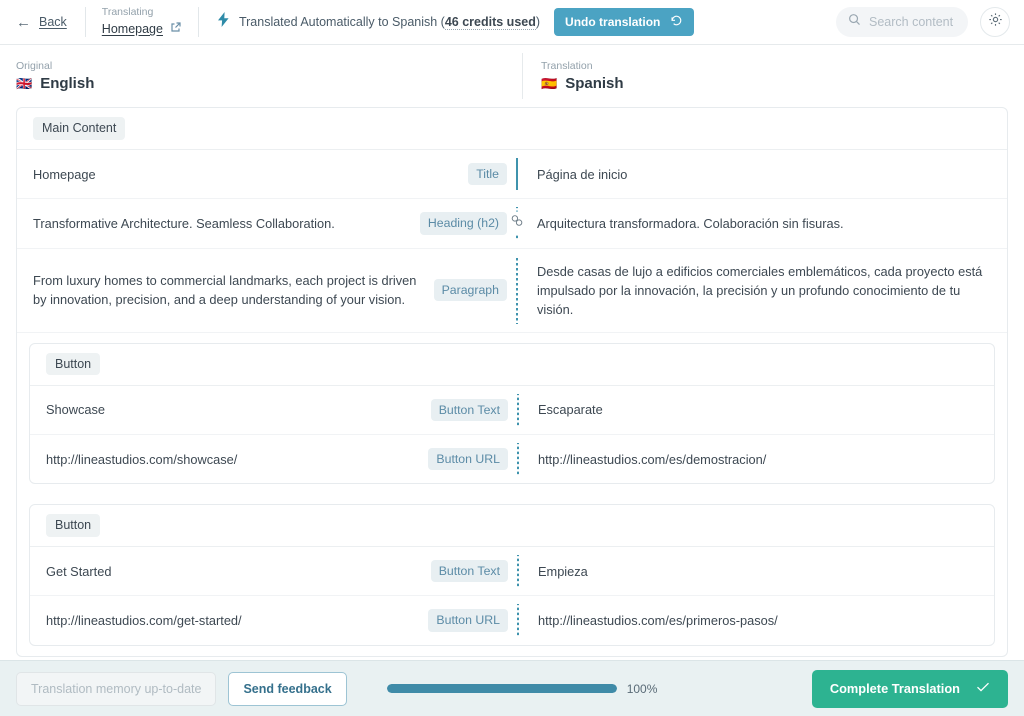 Image resolution: width=1024 pixels, height=716 pixels. I want to click on translation-row: Get Started Button Text Empieza, so click(512, 572).